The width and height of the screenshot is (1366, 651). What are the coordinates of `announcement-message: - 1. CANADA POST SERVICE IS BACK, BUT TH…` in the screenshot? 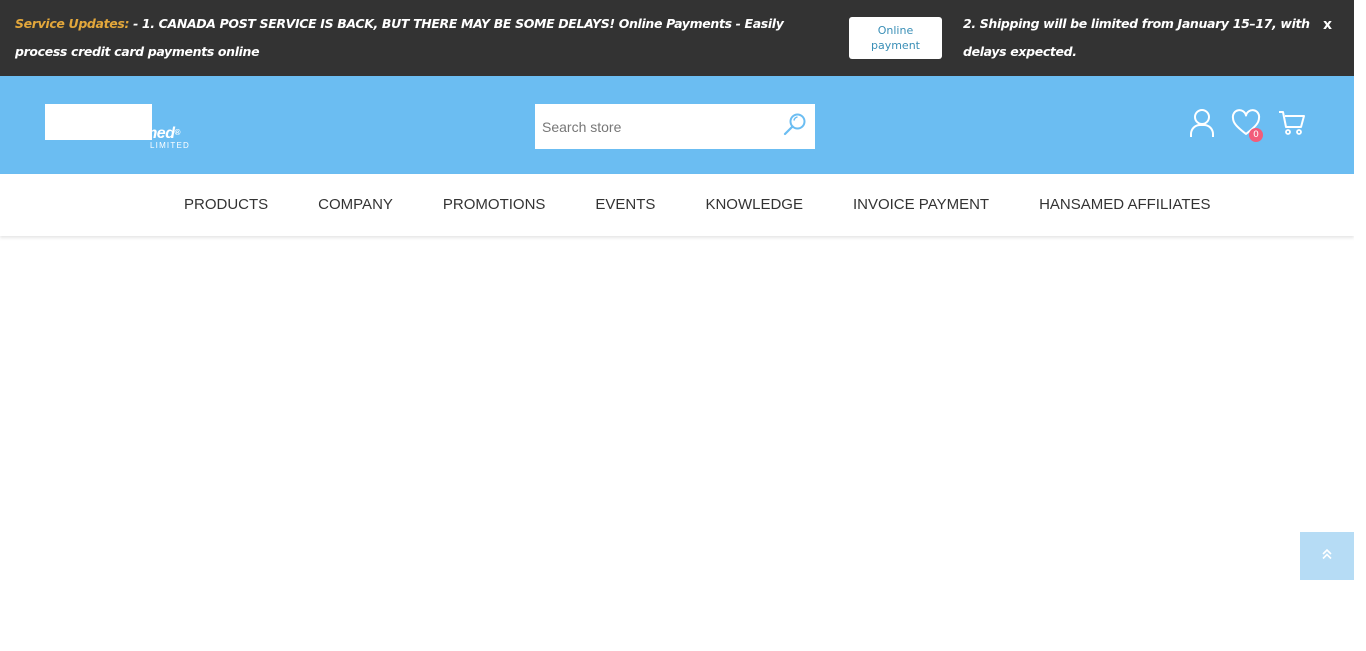 It's located at (399, 37).